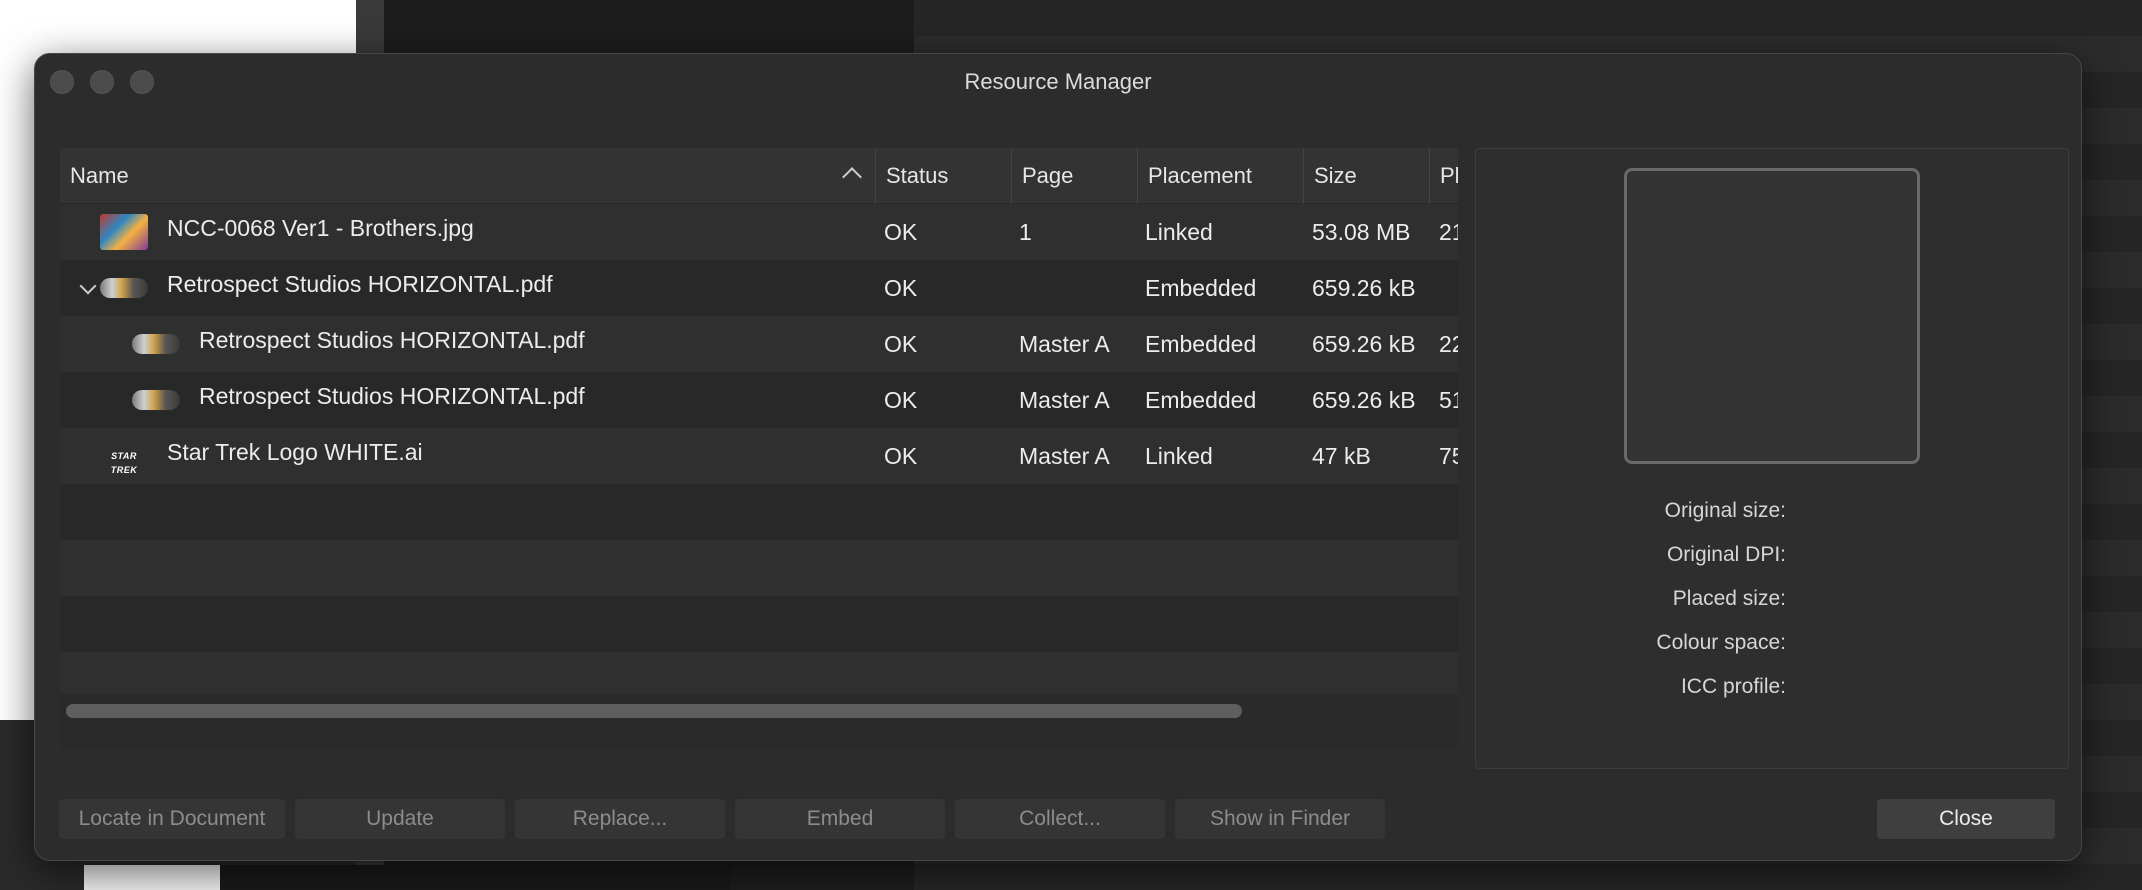 The height and width of the screenshot is (890, 2142). Describe the element at coordinates (1772, 316) in the screenshot. I see `resource-preview` at that location.